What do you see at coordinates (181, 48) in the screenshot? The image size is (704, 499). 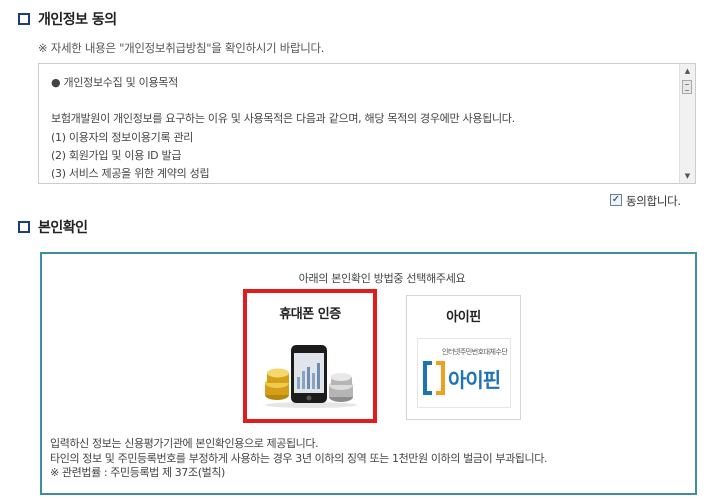 I see `privacy-policy-notice: ※ 자세한 내용은 "개인정보취급방침"을 확인하시기 바랍니다.` at bounding box center [181, 48].